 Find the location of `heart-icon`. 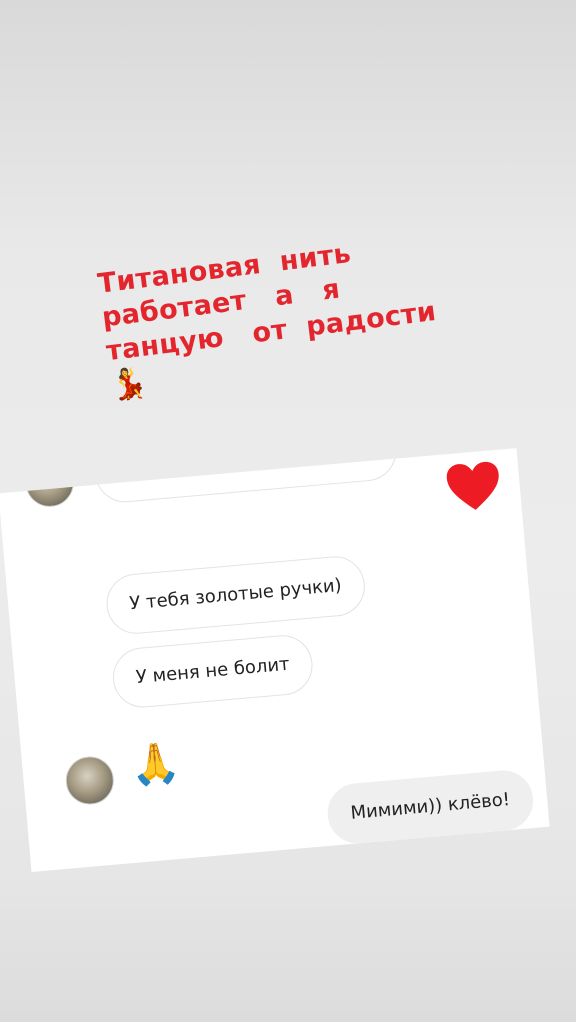

heart-icon is located at coordinates (472, 485).